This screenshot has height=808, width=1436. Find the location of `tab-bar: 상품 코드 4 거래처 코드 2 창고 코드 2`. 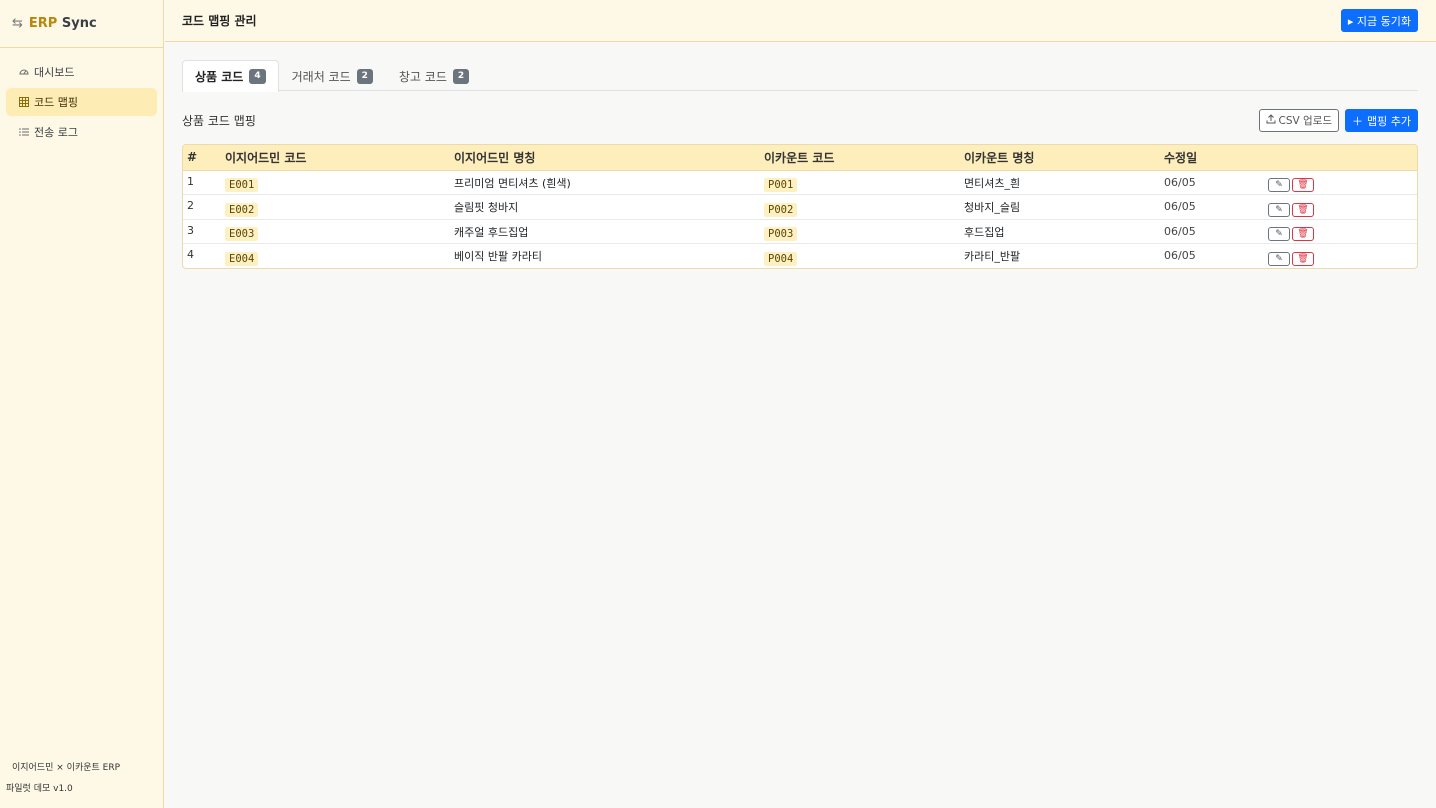

tab-bar: 상품 코드 4 거래처 코드 2 창고 코드 2 is located at coordinates (800, 76).